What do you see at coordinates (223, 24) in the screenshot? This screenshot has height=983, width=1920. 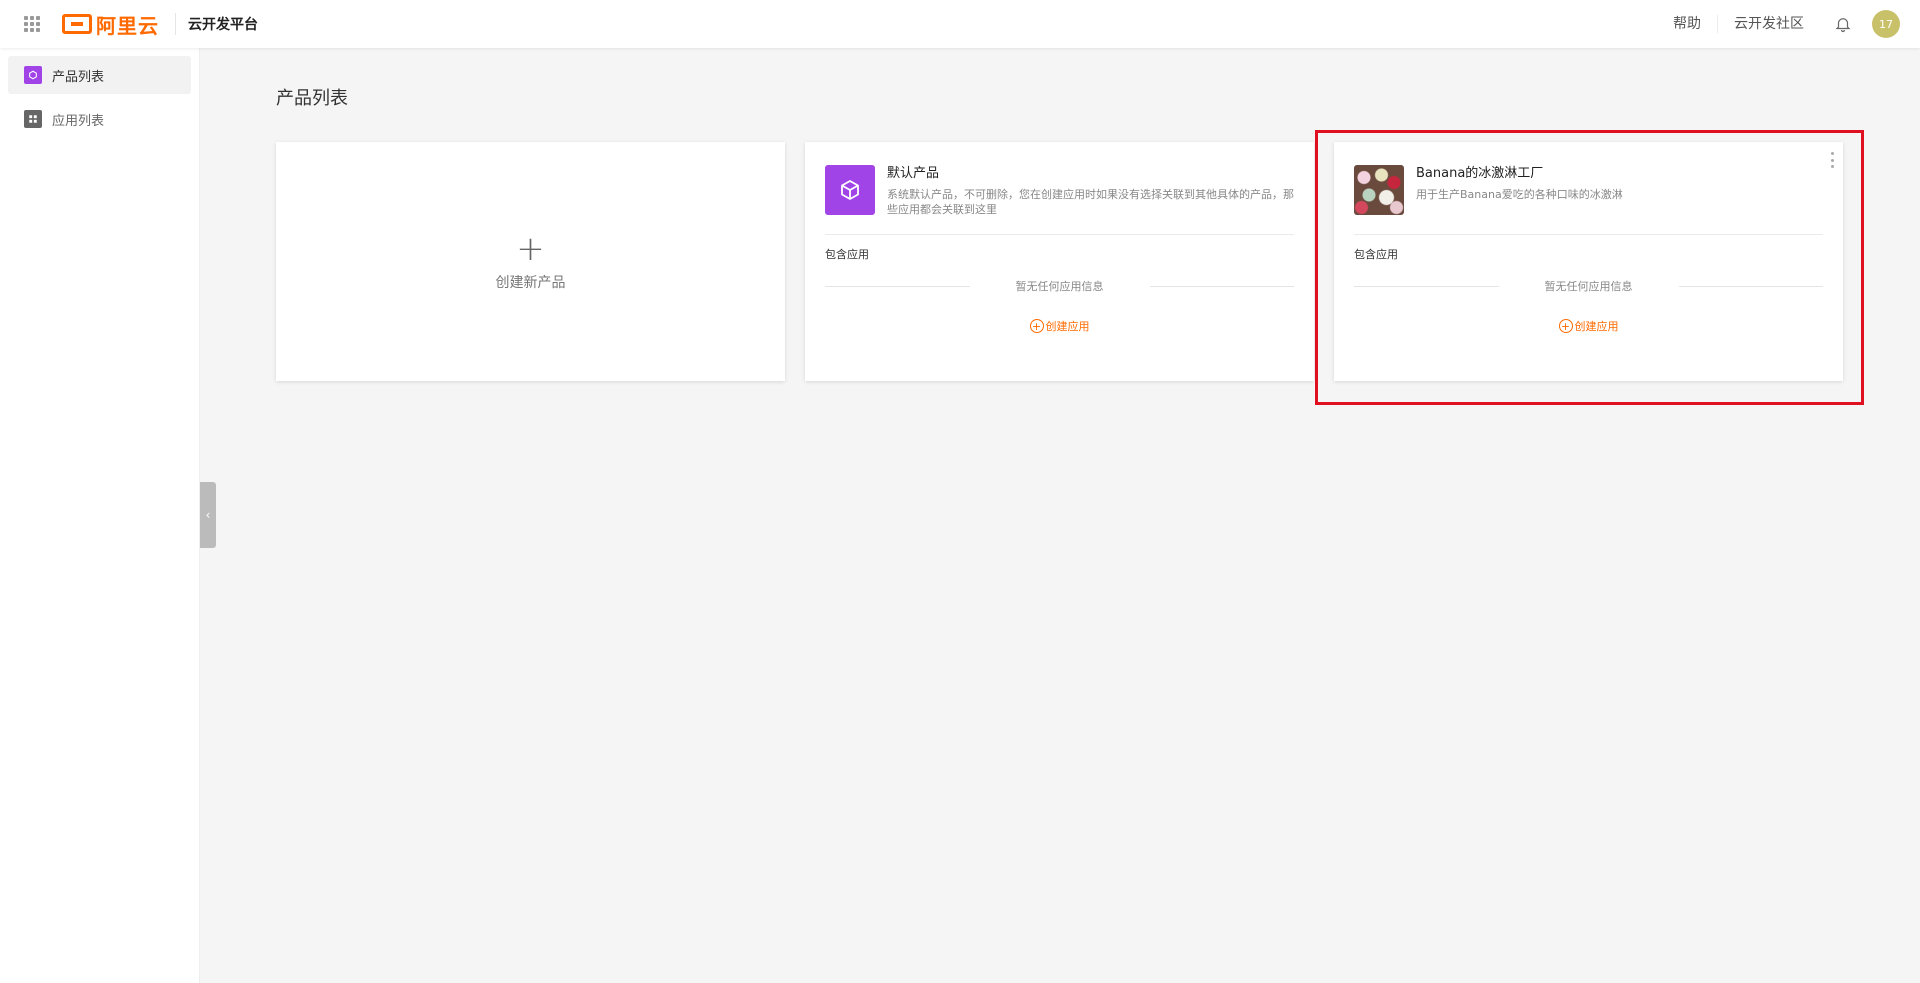 I see `platform-name: 云开发平台` at bounding box center [223, 24].